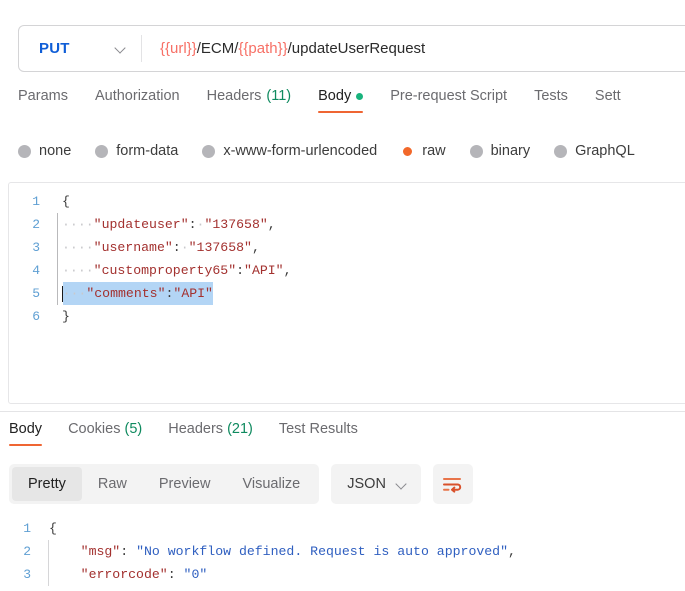 This screenshot has width=685, height=591. I want to click on line-number: 3, so click(36, 247).